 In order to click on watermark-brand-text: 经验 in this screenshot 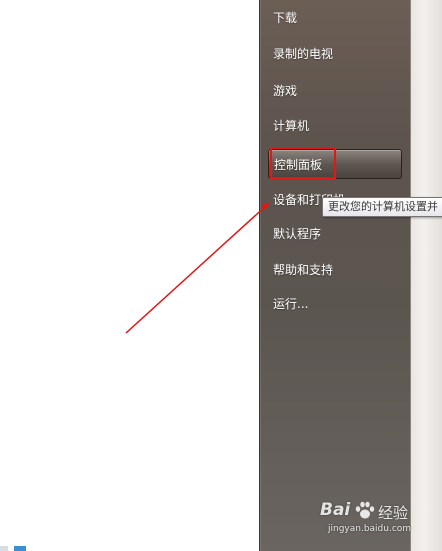, I will do `click(393, 513)`.